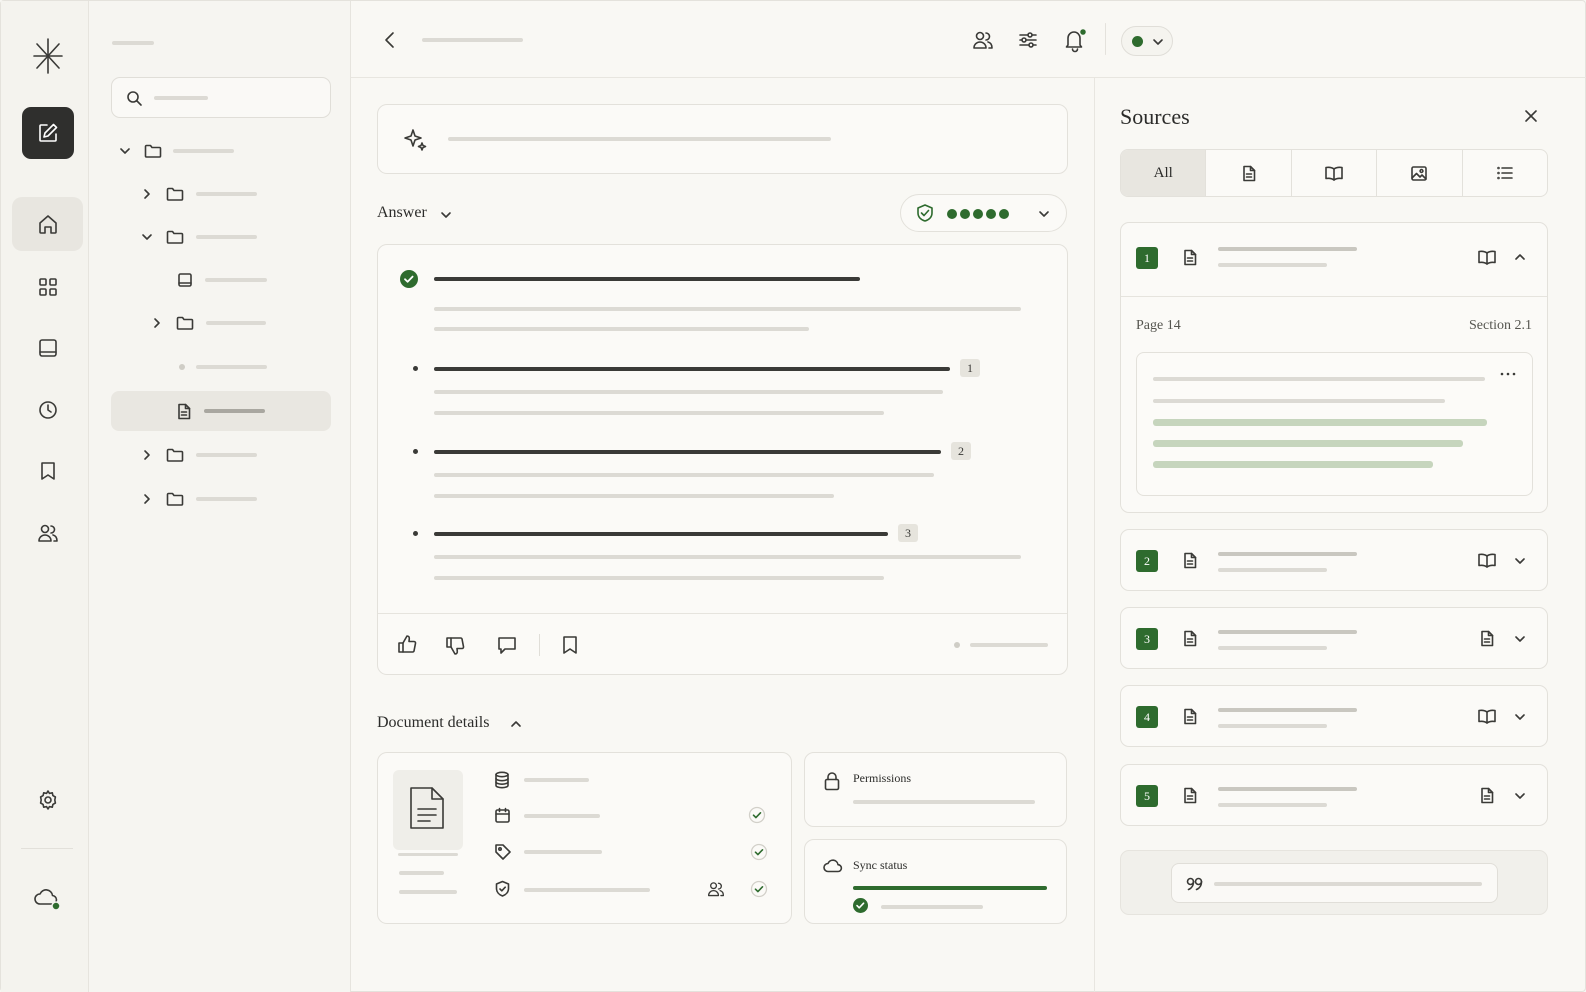  I want to click on tree-item-tablet, so click(221, 280).